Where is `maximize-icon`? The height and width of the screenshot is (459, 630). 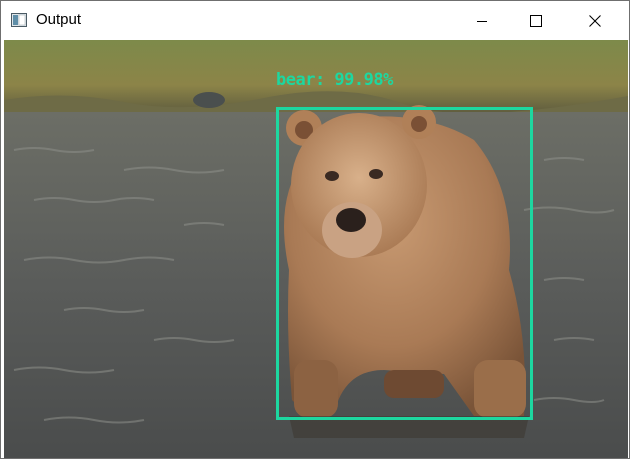
maximize-icon is located at coordinates (536, 20).